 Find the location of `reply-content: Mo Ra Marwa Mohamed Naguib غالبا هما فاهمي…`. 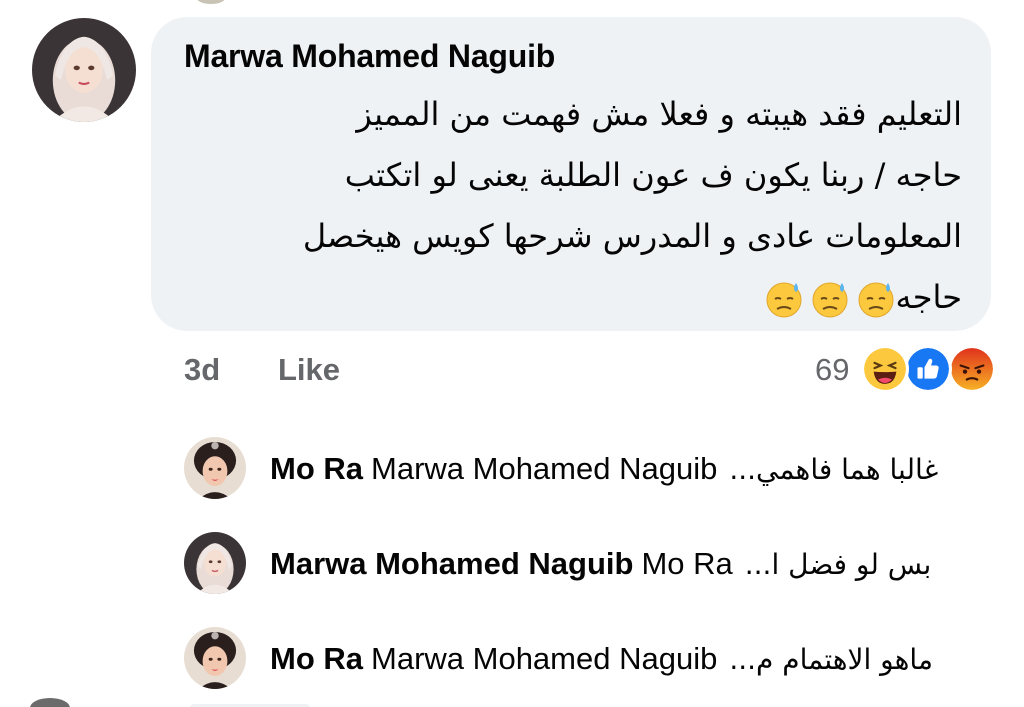

reply-content: Mo Ra Marwa Mohamed Naguib غالبا هما فاهمي… is located at coordinates (604, 469).